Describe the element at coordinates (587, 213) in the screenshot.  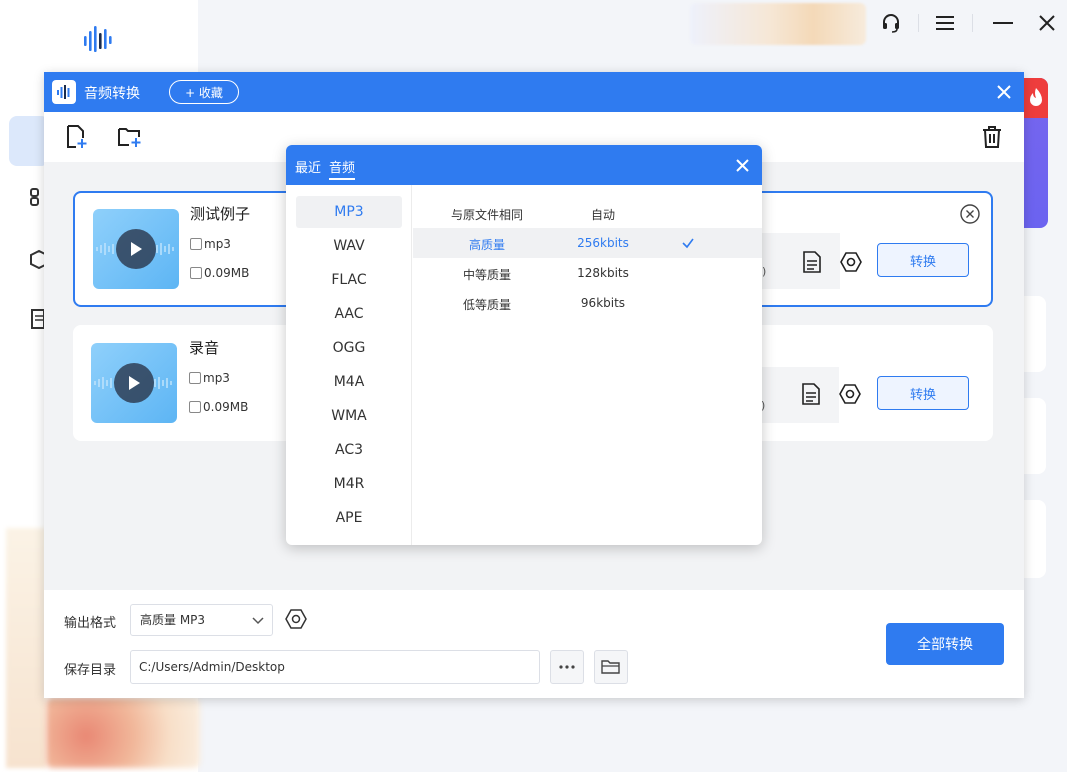
I see `quality-option: 与原文件相同 自动` at that location.